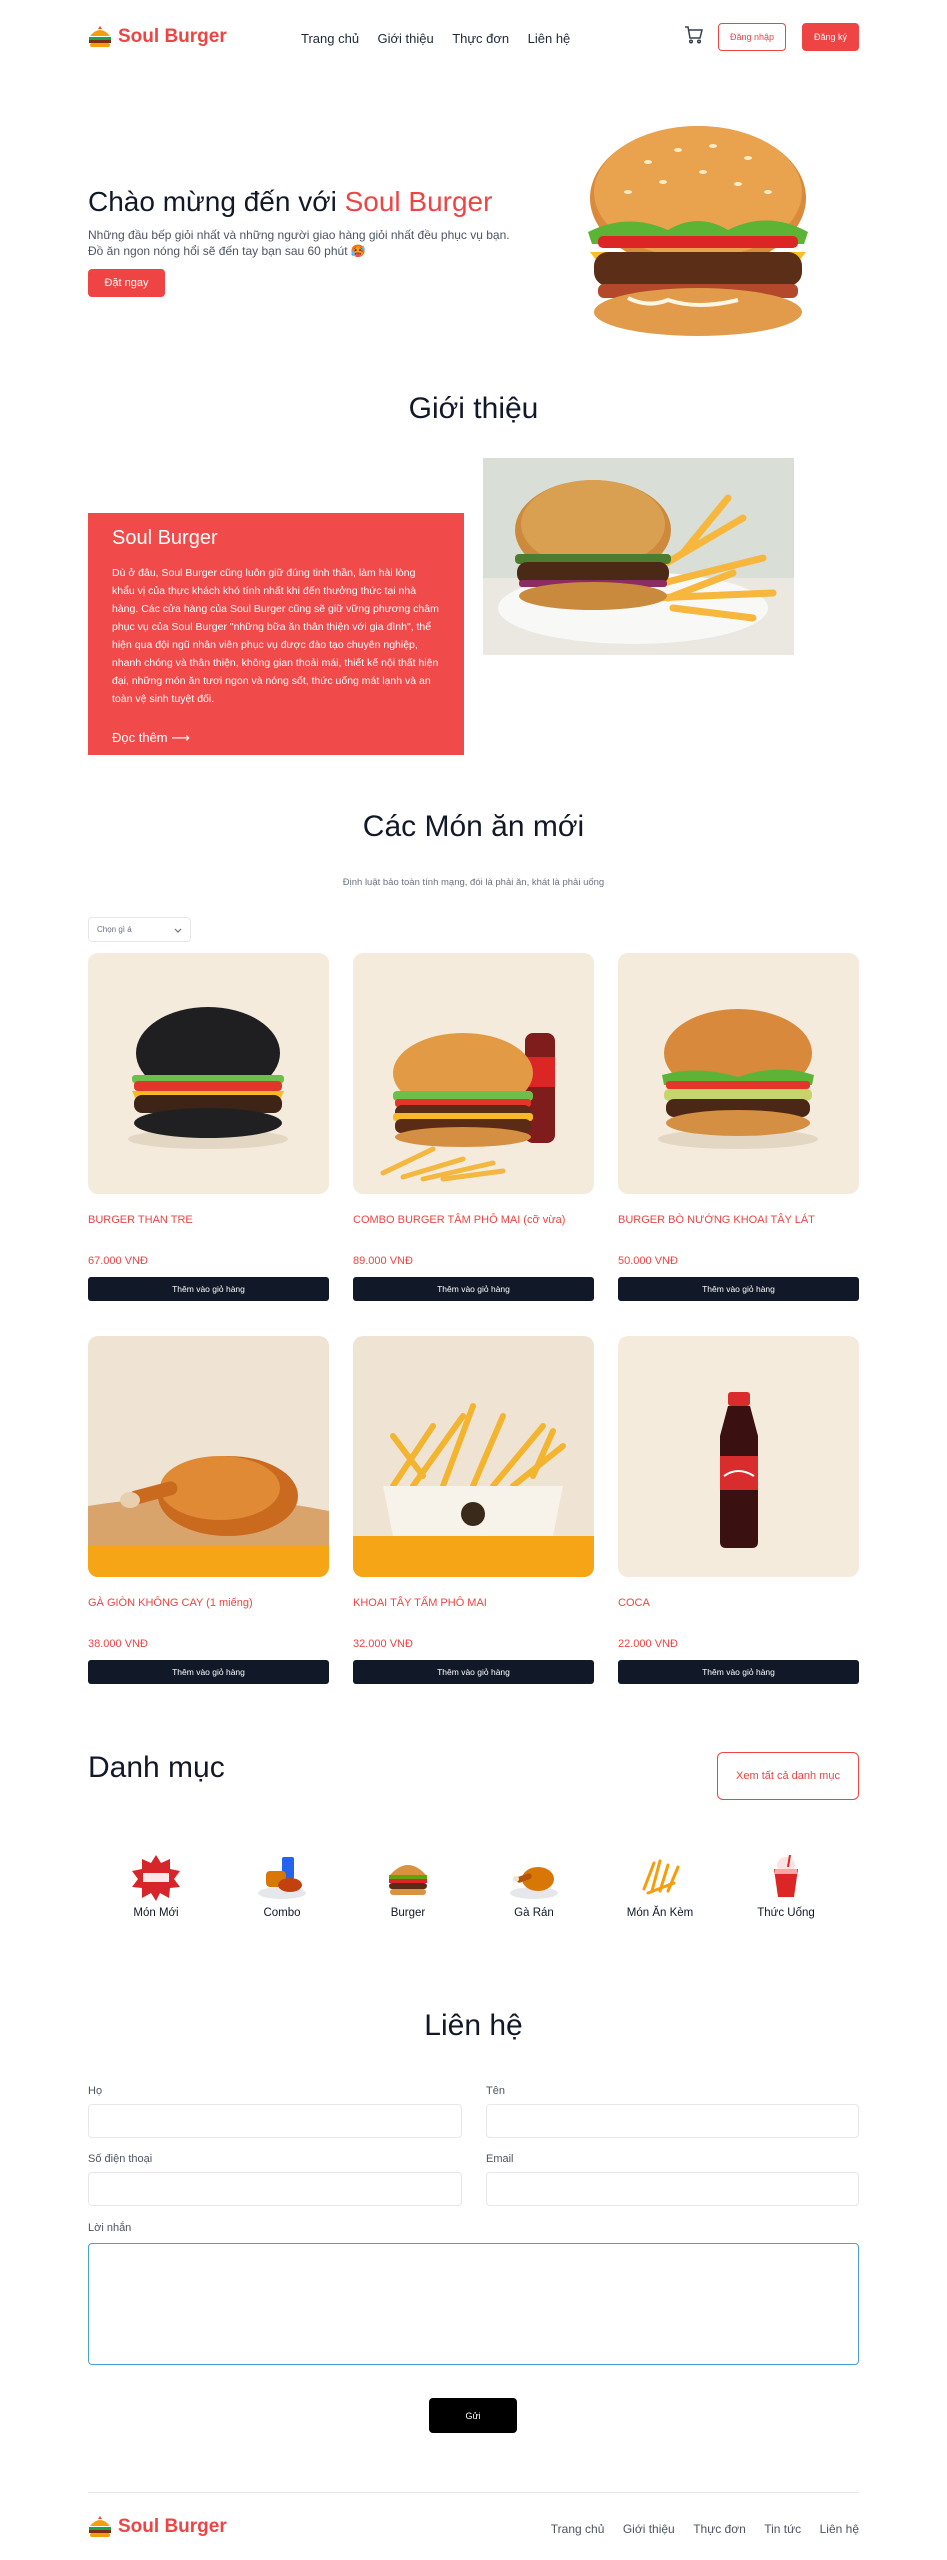 Image resolution: width=947 pixels, height=2560 pixels. I want to click on footer-nav-about: Giới thiệu, so click(649, 2529).